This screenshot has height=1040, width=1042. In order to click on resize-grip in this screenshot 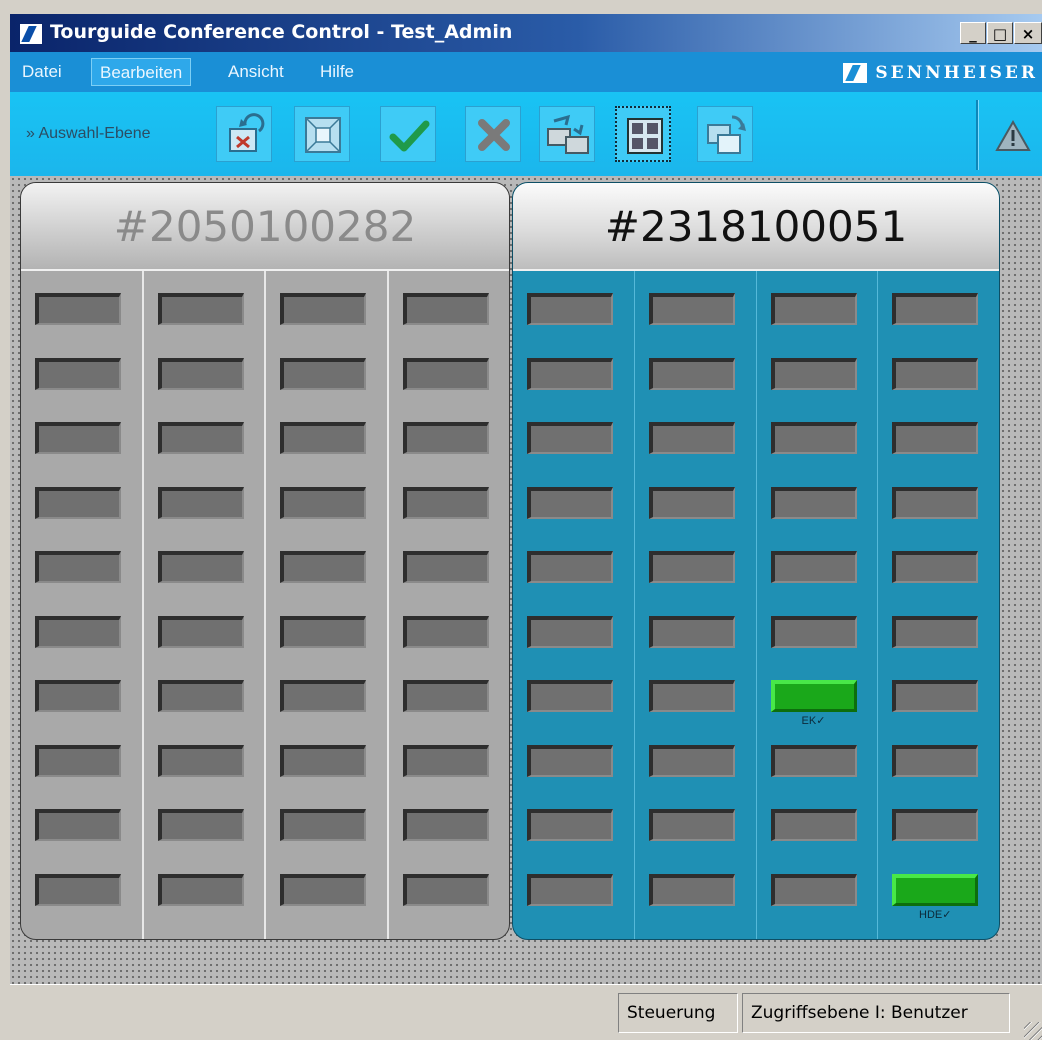, I will do `click(1033, 1031)`.